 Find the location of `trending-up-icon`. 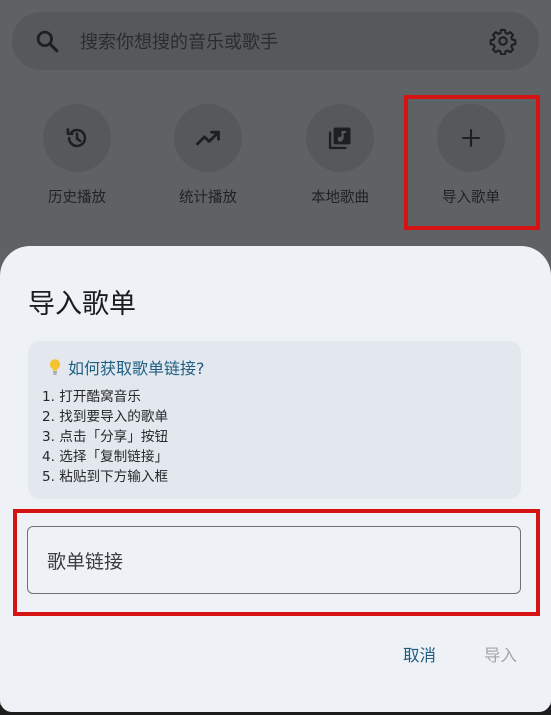

trending-up-icon is located at coordinates (208, 138).